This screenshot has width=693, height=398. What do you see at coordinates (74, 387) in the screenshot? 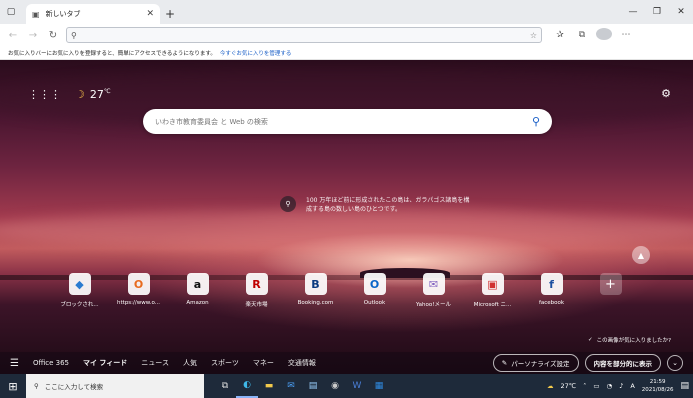
I see `taskbar-search-placeholder: ここに入力して検索` at bounding box center [74, 387].